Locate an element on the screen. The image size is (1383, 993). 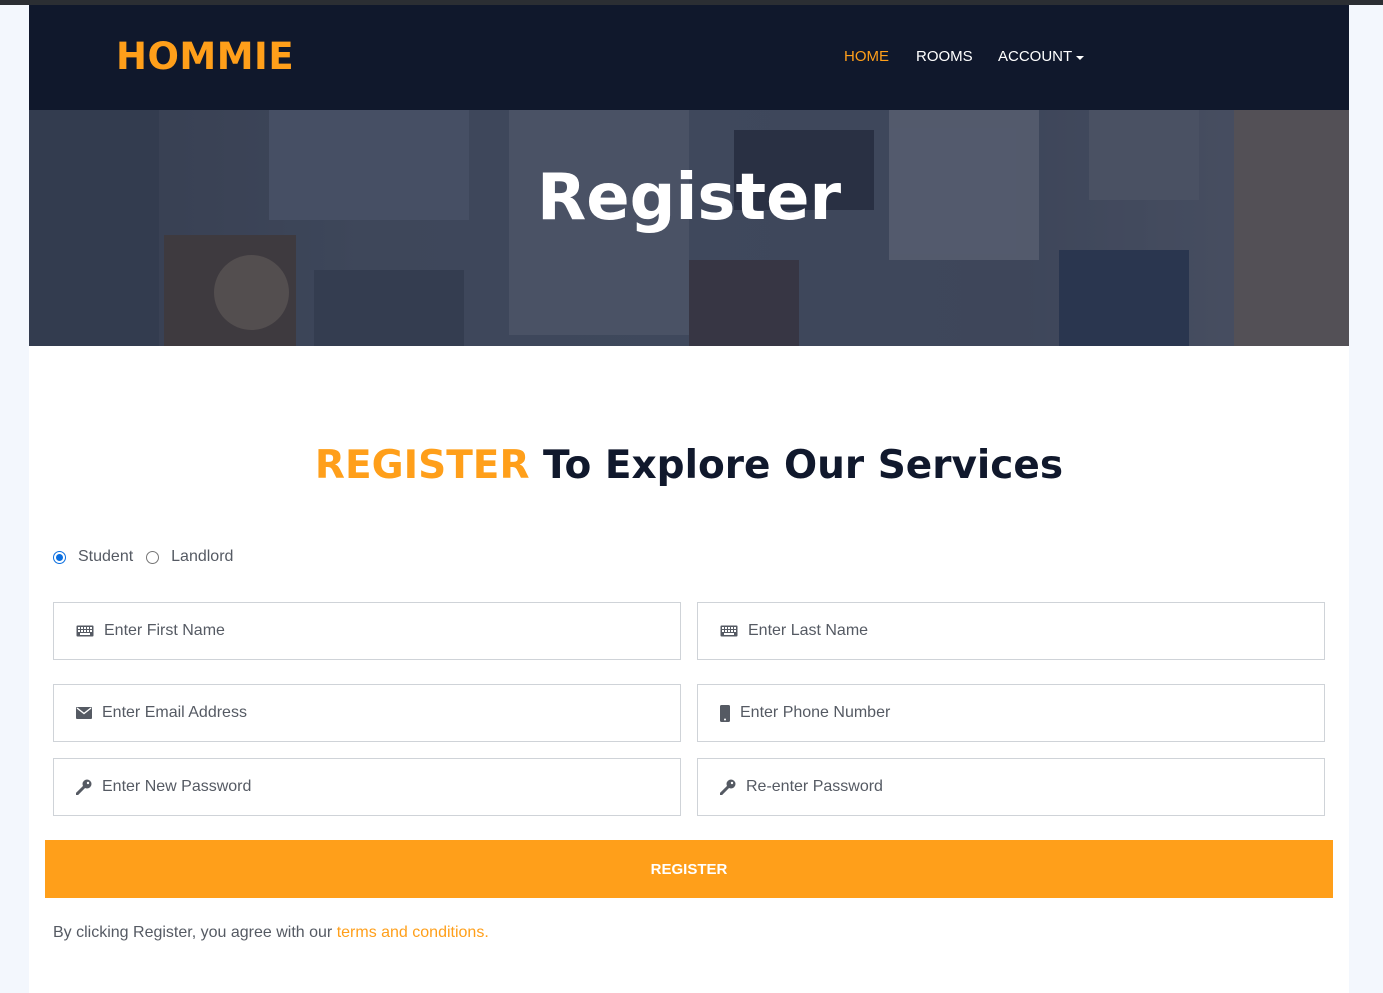
heading-highlight: REGISTER is located at coordinates (422, 465).